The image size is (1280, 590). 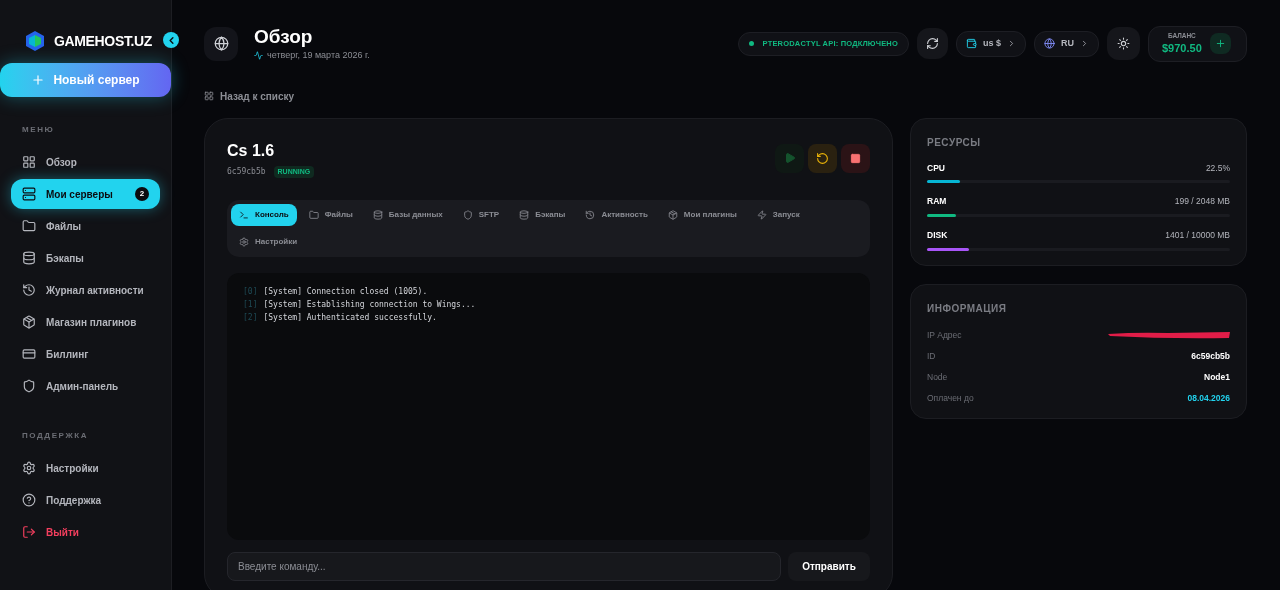 I want to click on currency-button: us $, so click(x=991, y=43).